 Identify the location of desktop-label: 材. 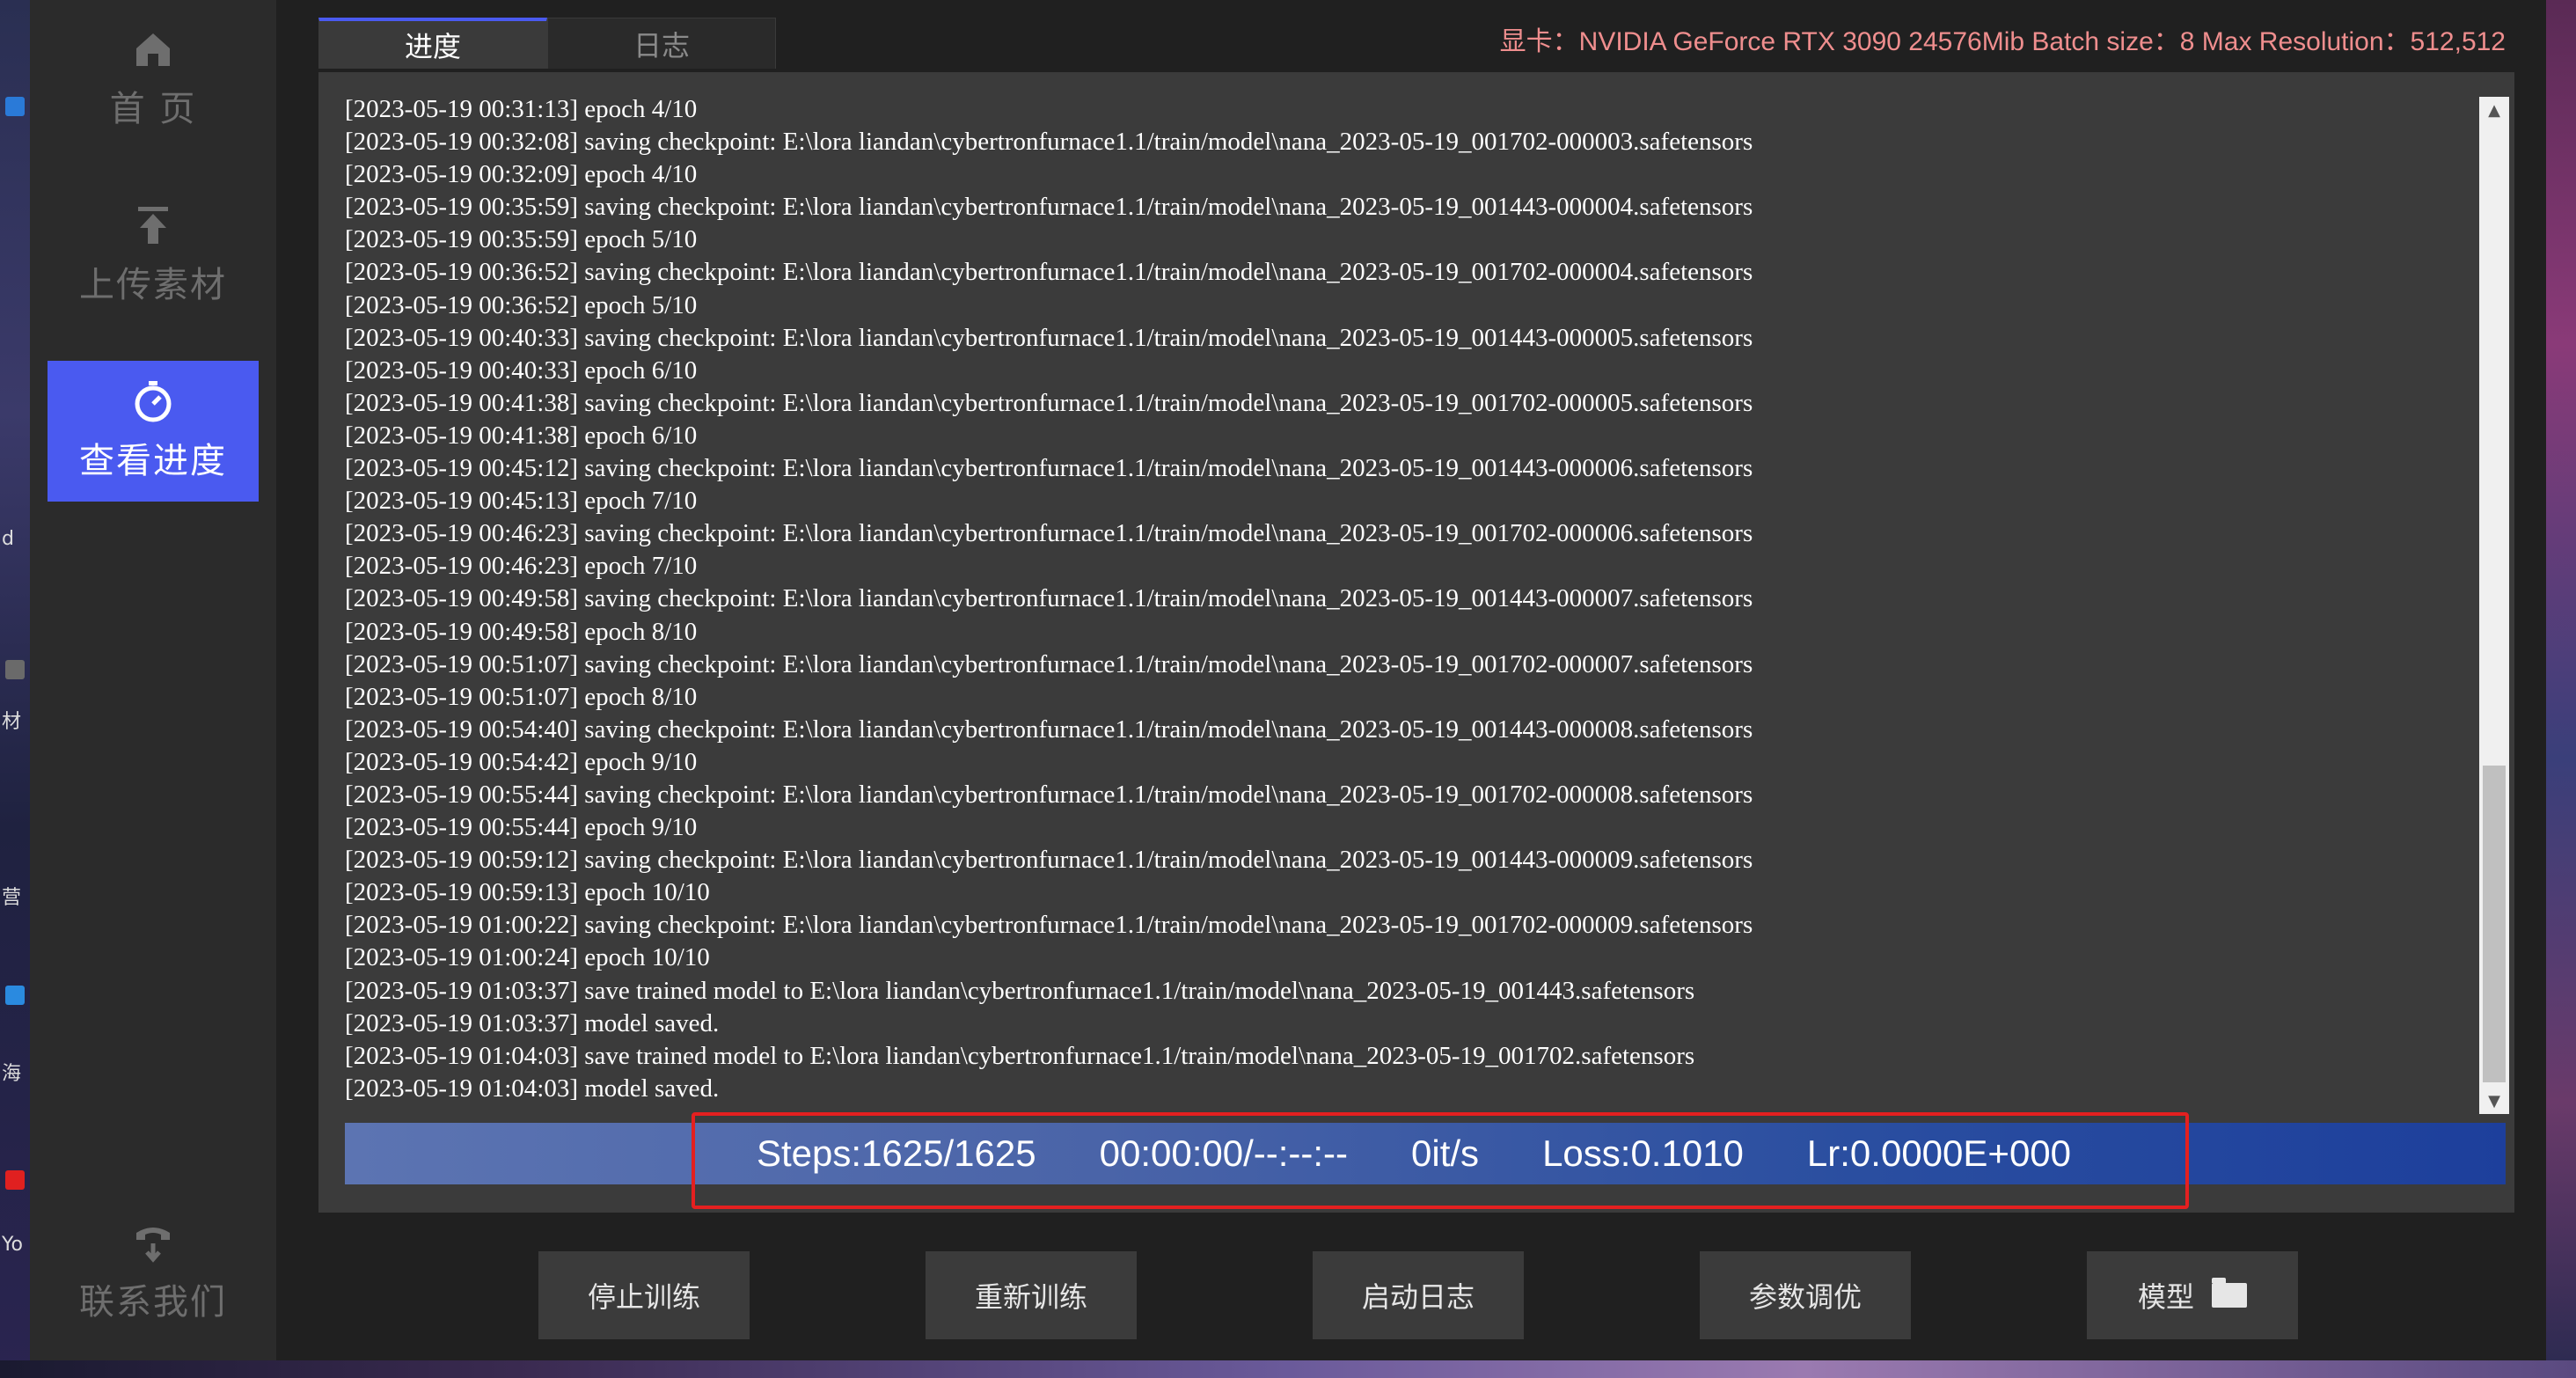
(12, 722).